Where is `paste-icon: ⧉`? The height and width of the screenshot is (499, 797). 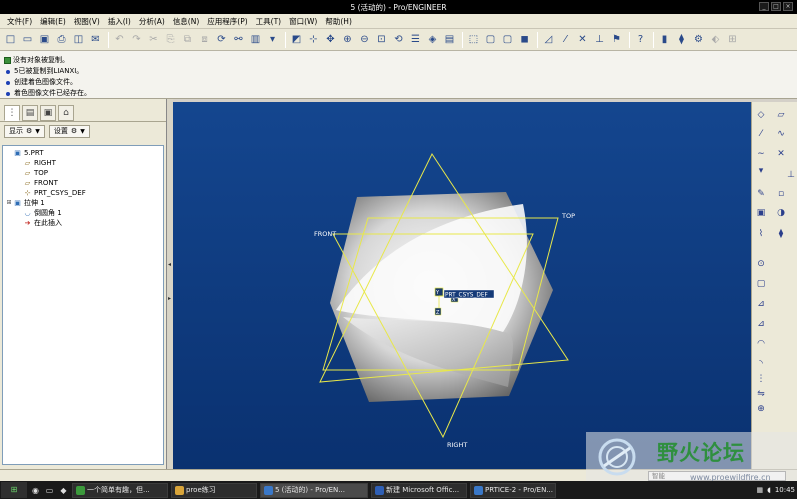
paste-icon: ⧉ is located at coordinates (187, 39).